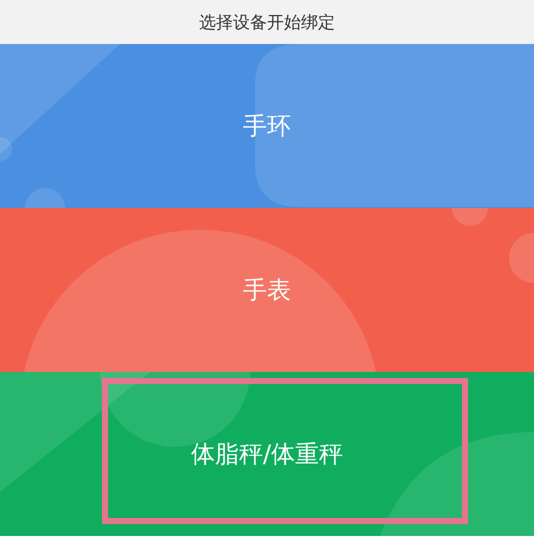 This screenshot has height=537, width=534. I want to click on device-label: 手环, so click(267, 126).